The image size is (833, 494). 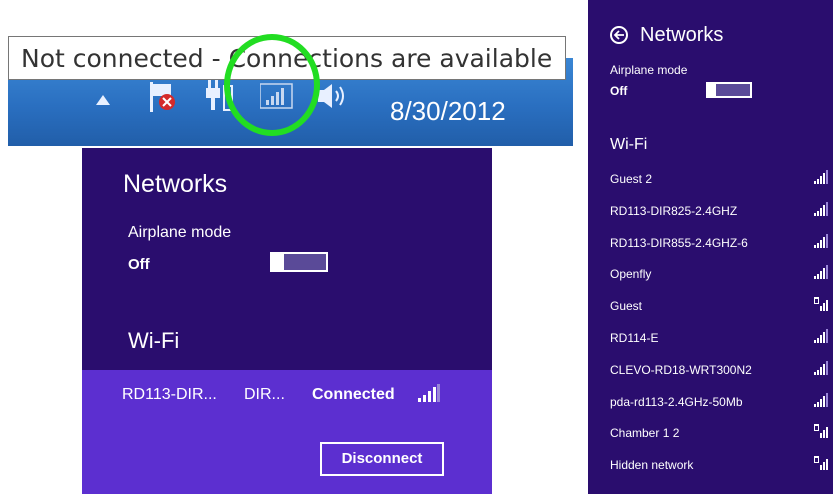 I want to click on network-name: Openfly, so click(x=631, y=274).